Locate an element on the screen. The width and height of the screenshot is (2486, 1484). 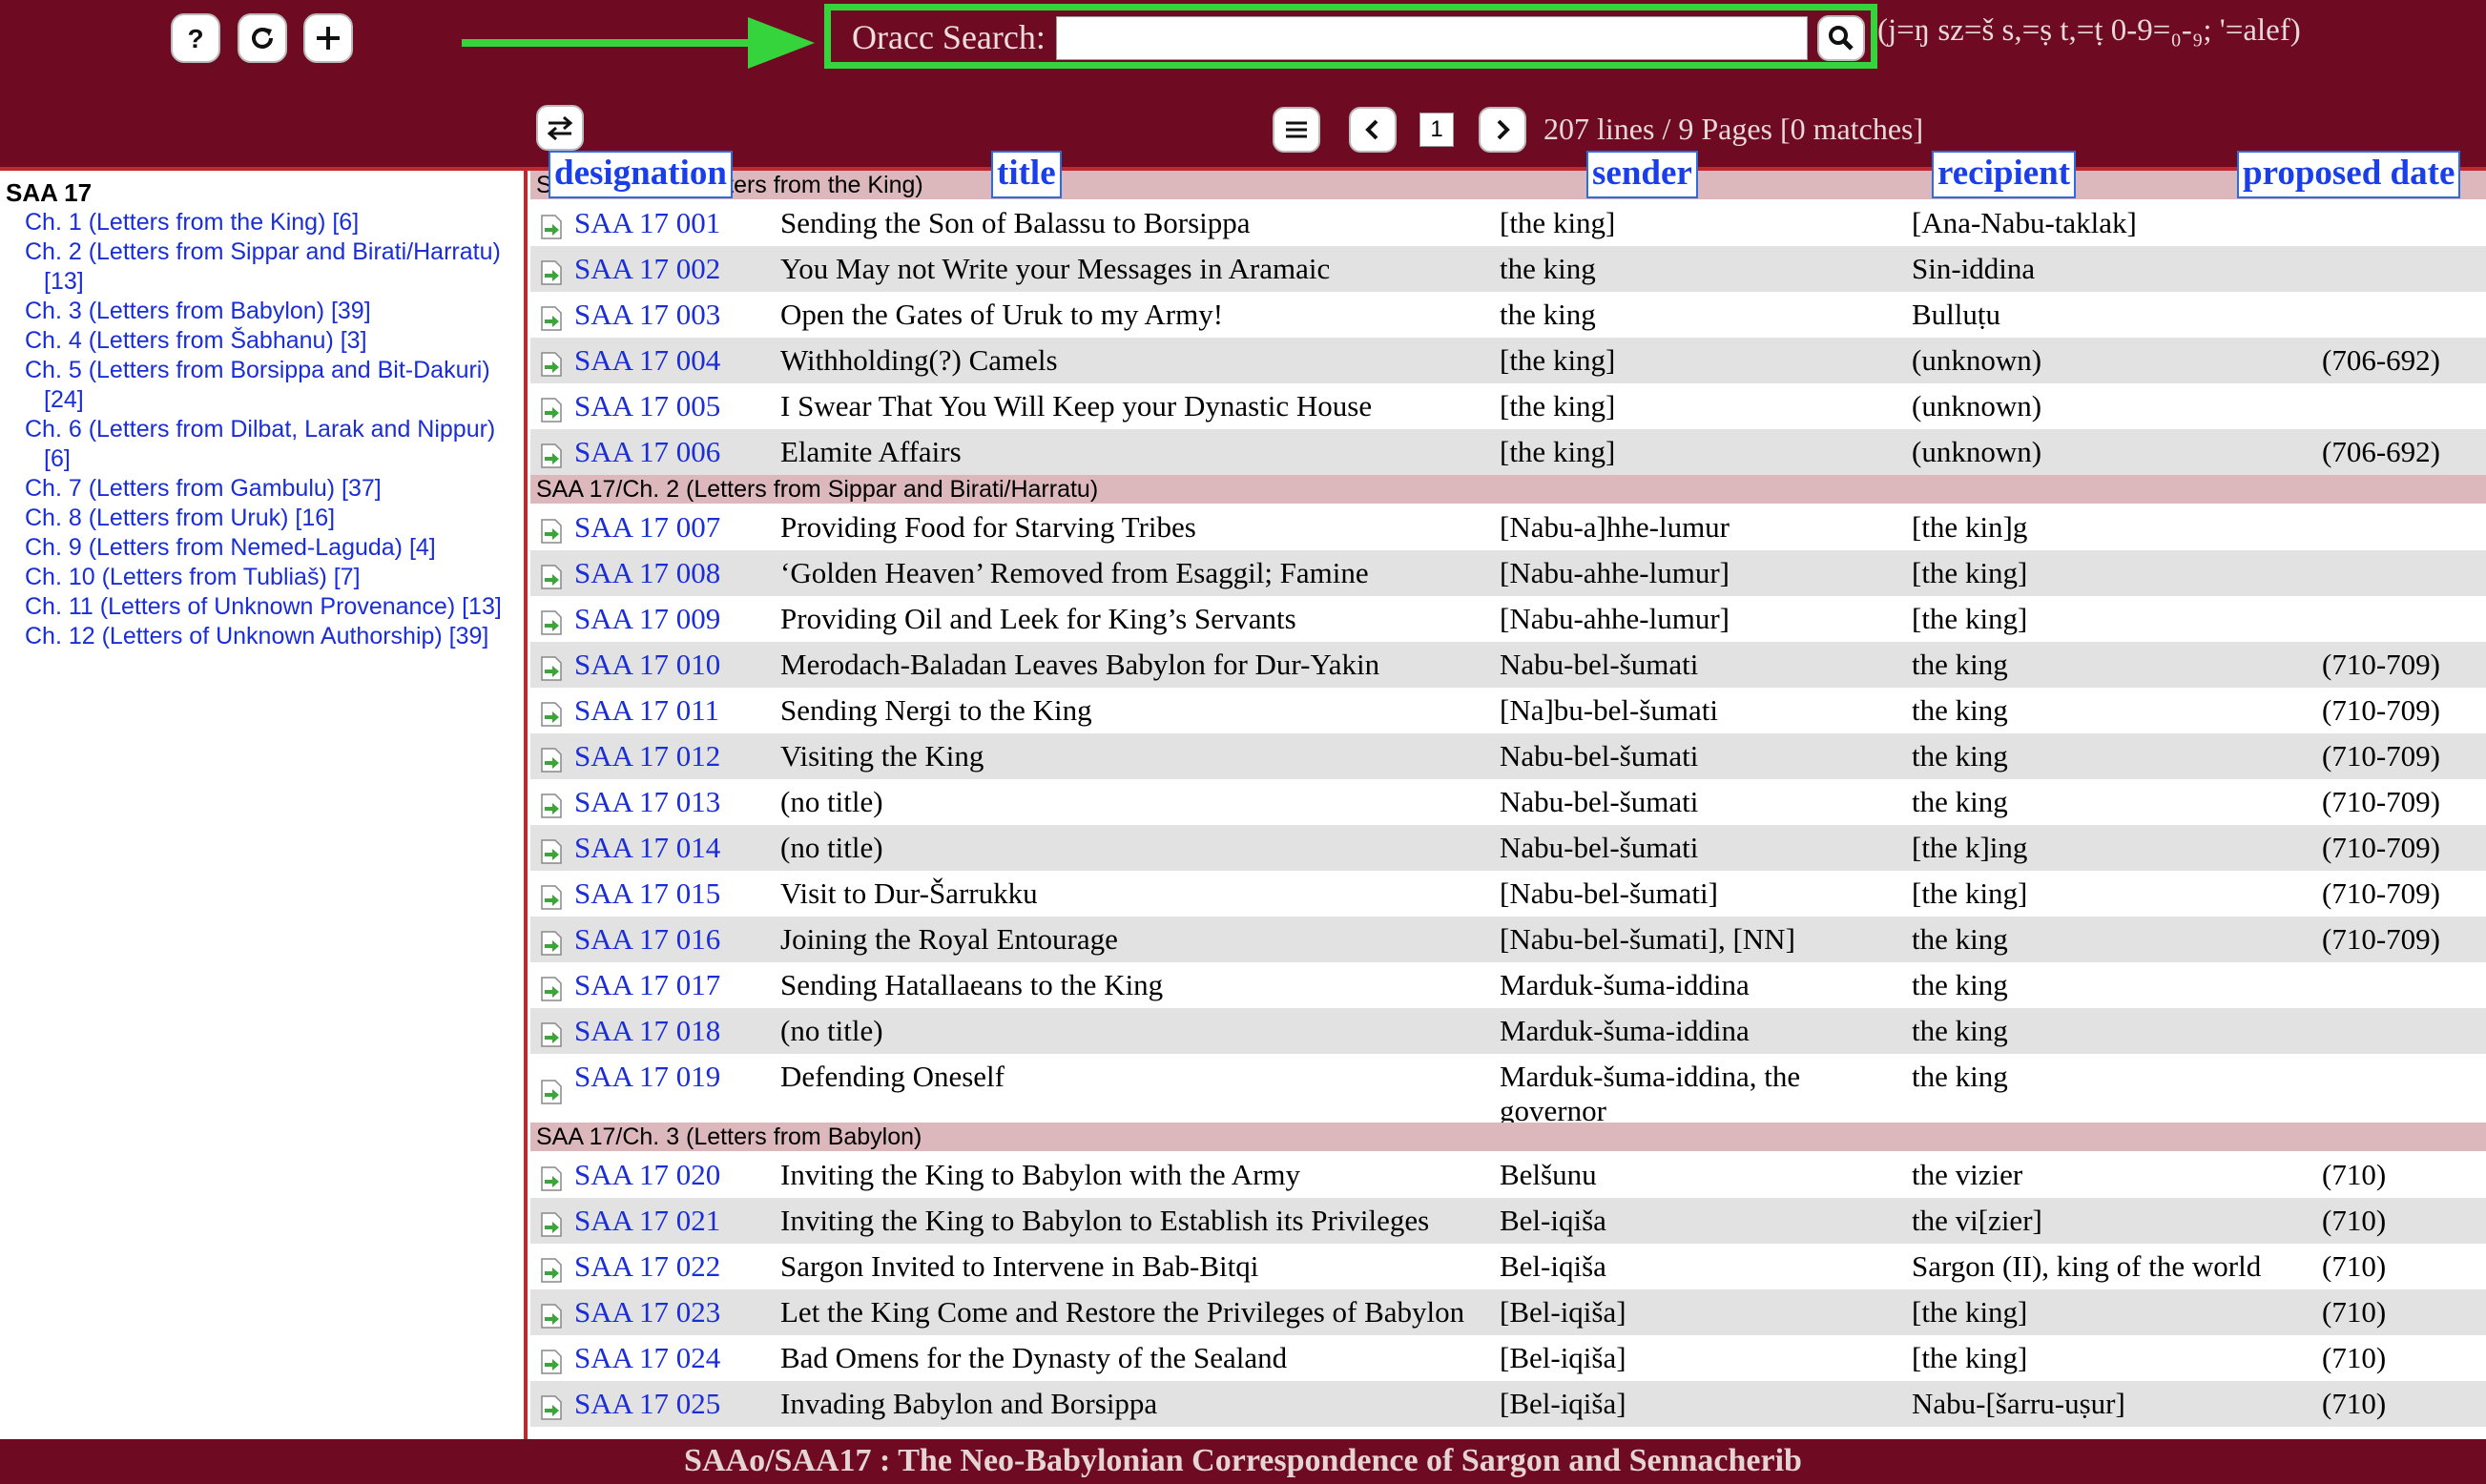
sender-cell: Marduk-šuma-iddina, the is located at coordinates (1650, 1076).